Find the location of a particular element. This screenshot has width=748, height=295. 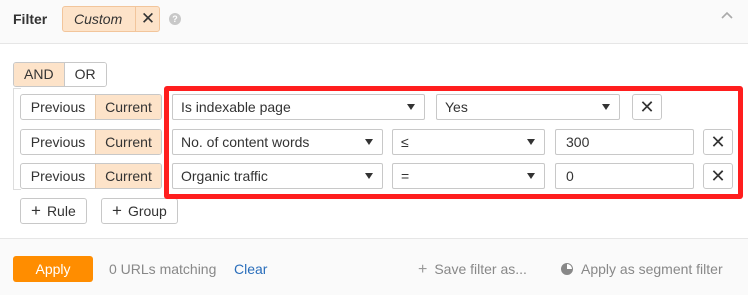

field-select: Is indexable page is located at coordinates (298, 107).